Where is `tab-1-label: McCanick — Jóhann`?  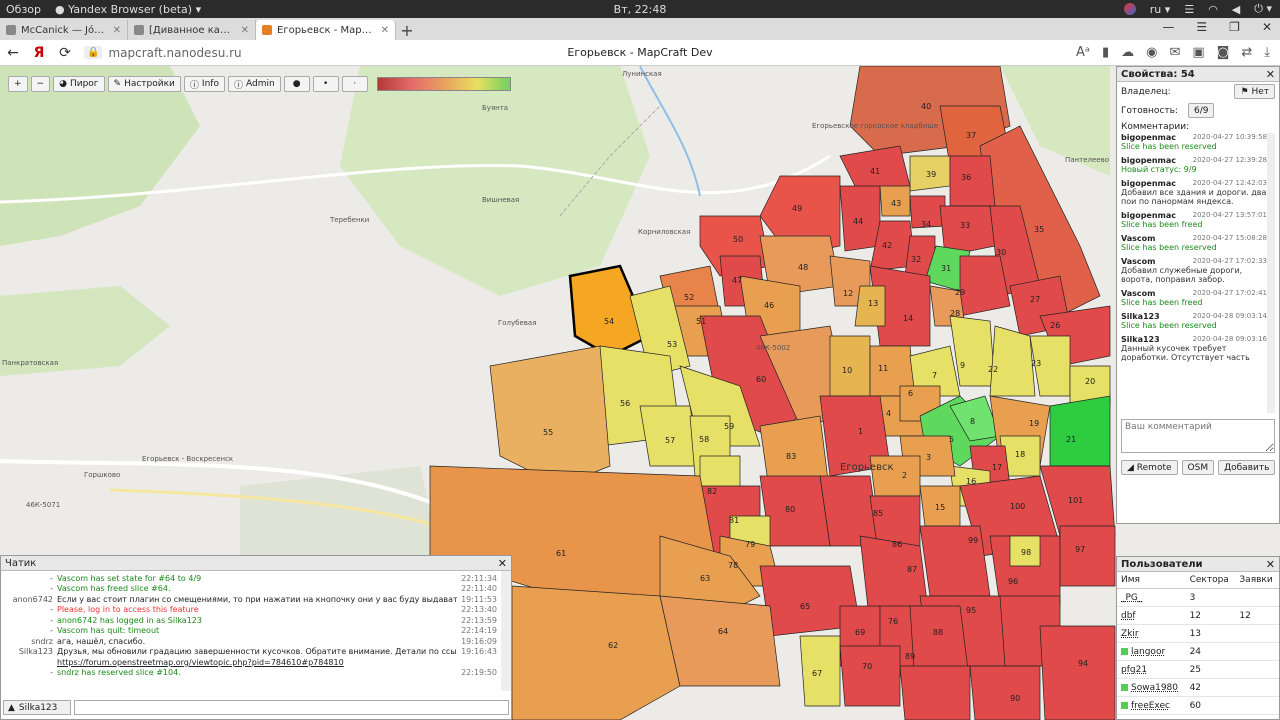
tab-1-label: McCanick — Jóhann is located at coordinates (64, 30).